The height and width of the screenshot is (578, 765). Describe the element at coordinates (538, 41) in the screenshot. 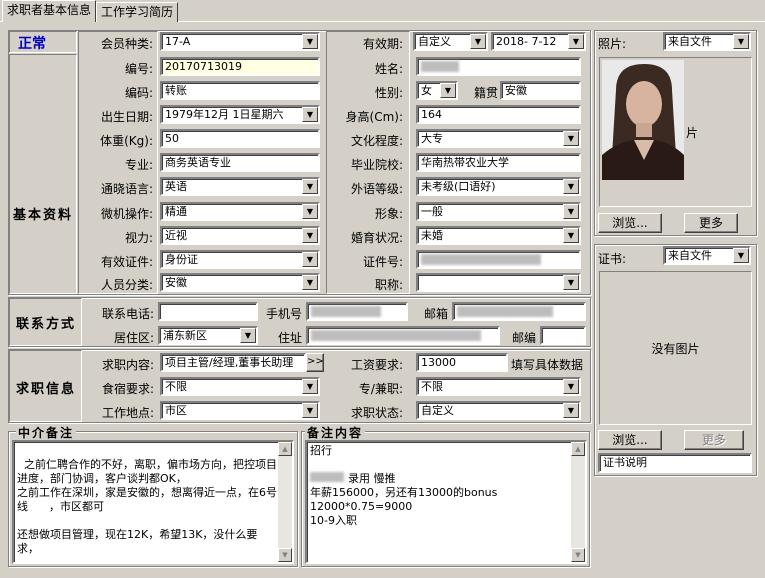

I see `validity-date-picker: 2018- 7-12 ▼` at that location.